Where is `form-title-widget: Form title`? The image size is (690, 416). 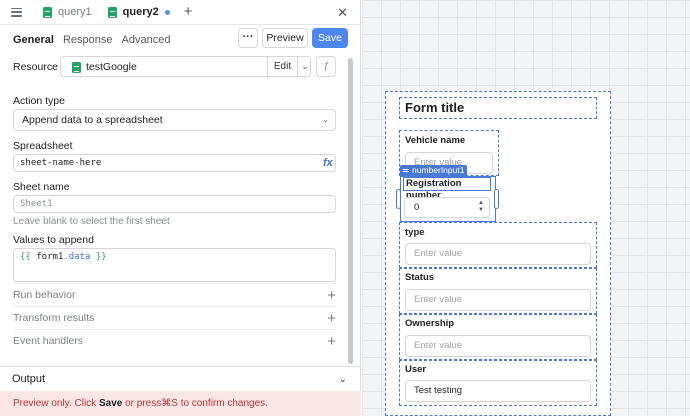 form-title-widget: Form title is located at coordinates (498, 108).